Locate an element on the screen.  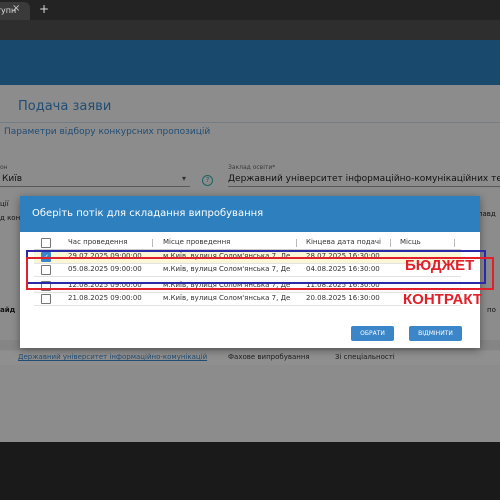
cancel-button: ВІДМІНИТИ is located at coordinates (435, 333).